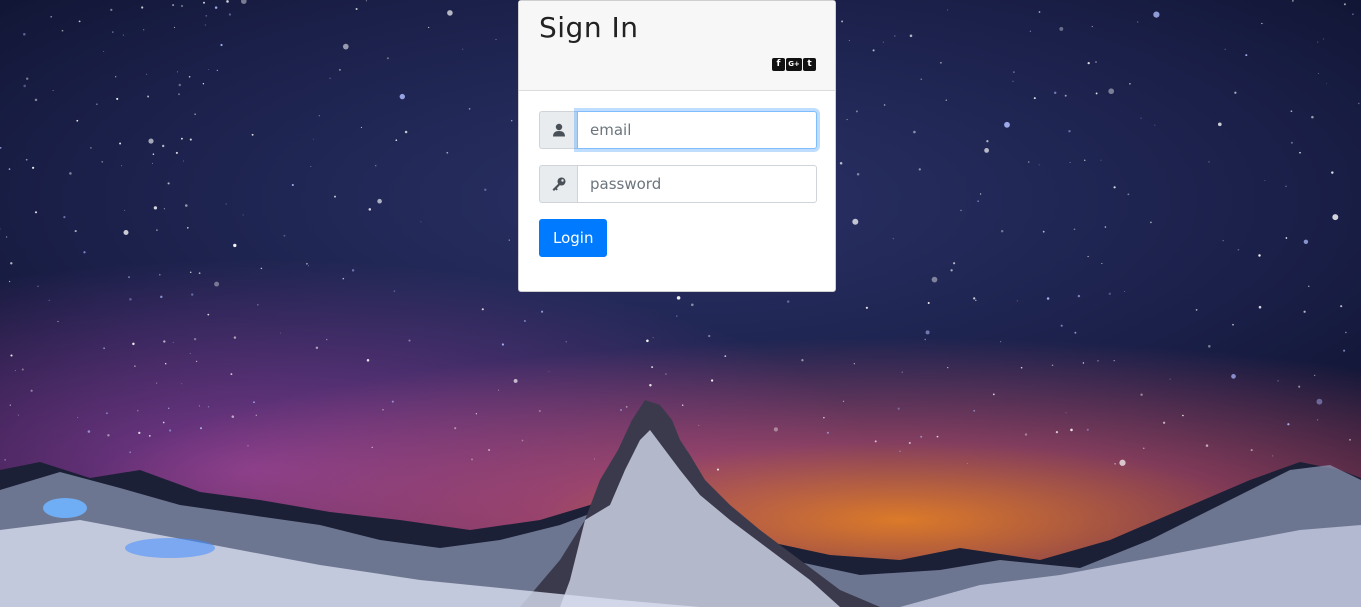 This screenshot has width=1361, height=607. Describe the element at coordinates (809, 64) in the screenshot. I see `twitter-icon: t` at that location.